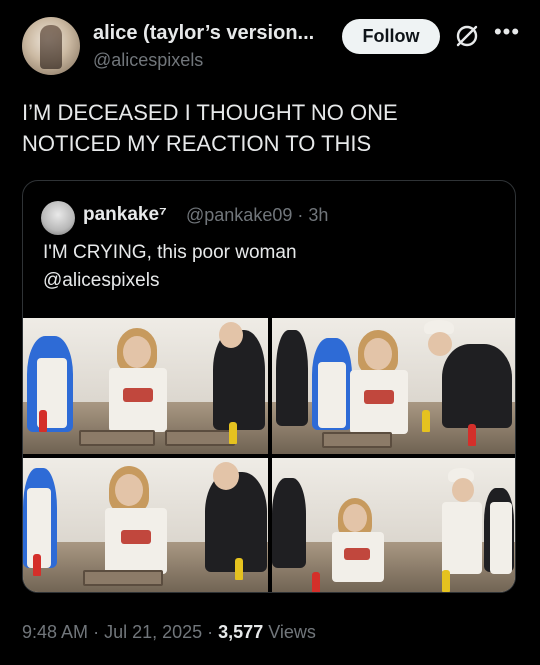 The image size is (540, 665). What do you see at coordinates (391, 36) in the screenshot?
I see `follow-button: Follow` at bounding box center [391, 36].